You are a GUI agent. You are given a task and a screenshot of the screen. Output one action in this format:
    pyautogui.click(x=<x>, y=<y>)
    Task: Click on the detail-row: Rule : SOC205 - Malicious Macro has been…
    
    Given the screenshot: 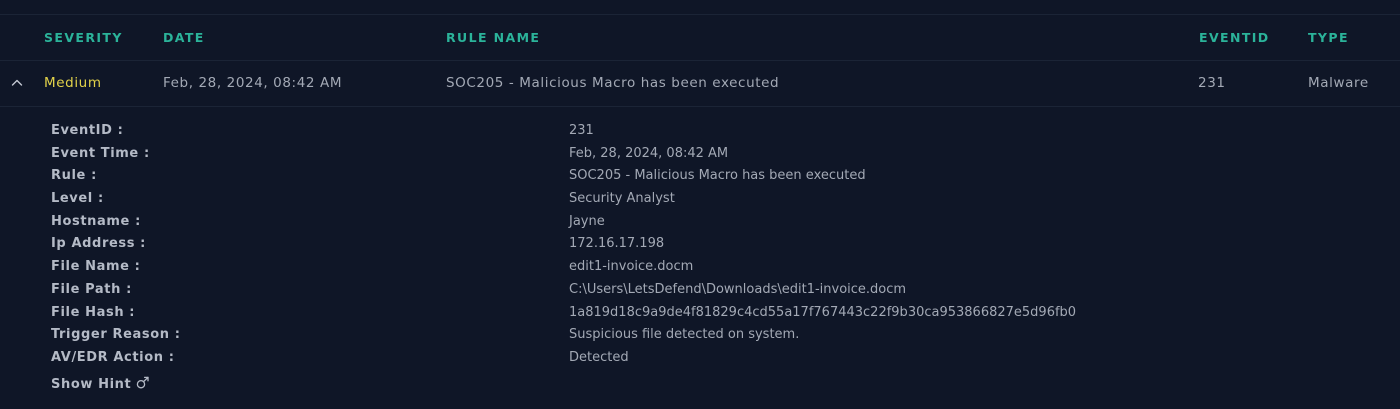 What is the action you would take?
    pyautogui.click(x=700, y=179)
    